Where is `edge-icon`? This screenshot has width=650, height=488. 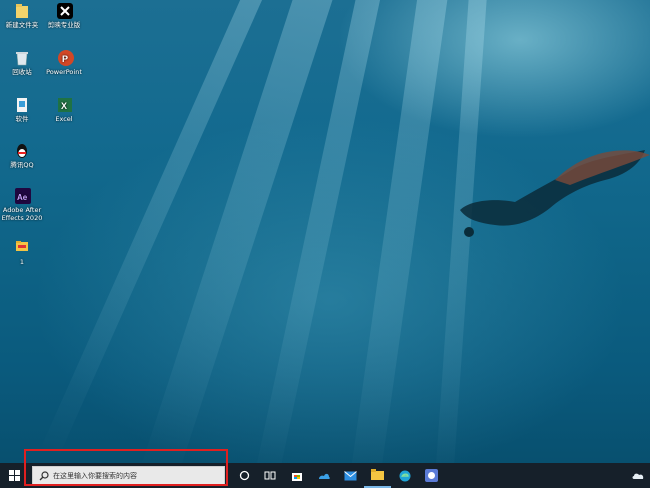 edge-icon is located at coordinates (404, 475).